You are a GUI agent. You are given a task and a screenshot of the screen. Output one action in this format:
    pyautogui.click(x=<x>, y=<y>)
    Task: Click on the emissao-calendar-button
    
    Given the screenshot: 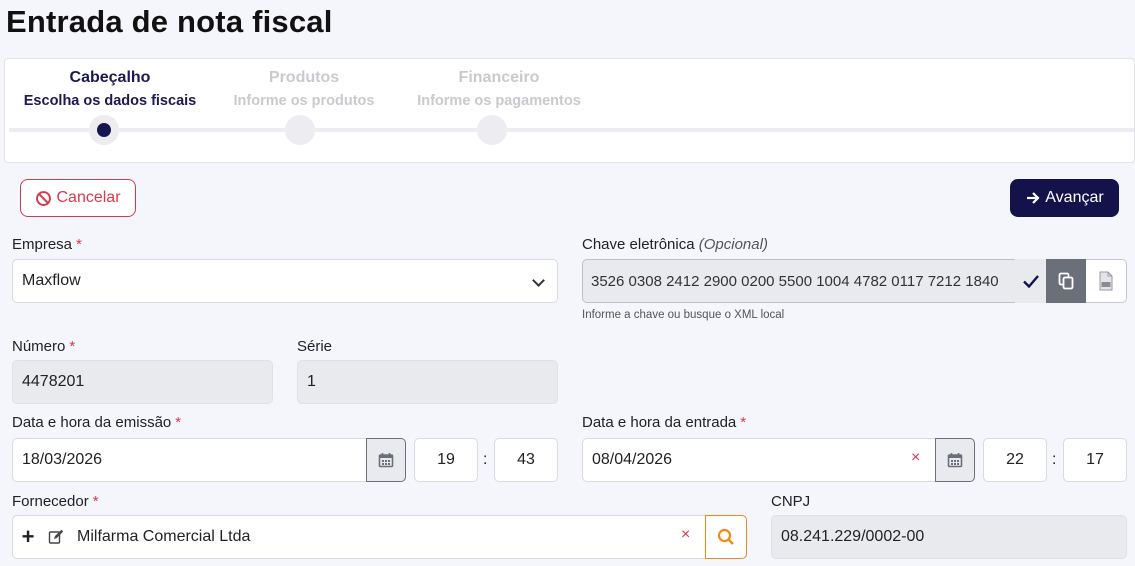 What is the action you would take?
    pyautogui.click(x=386, y=460)
    